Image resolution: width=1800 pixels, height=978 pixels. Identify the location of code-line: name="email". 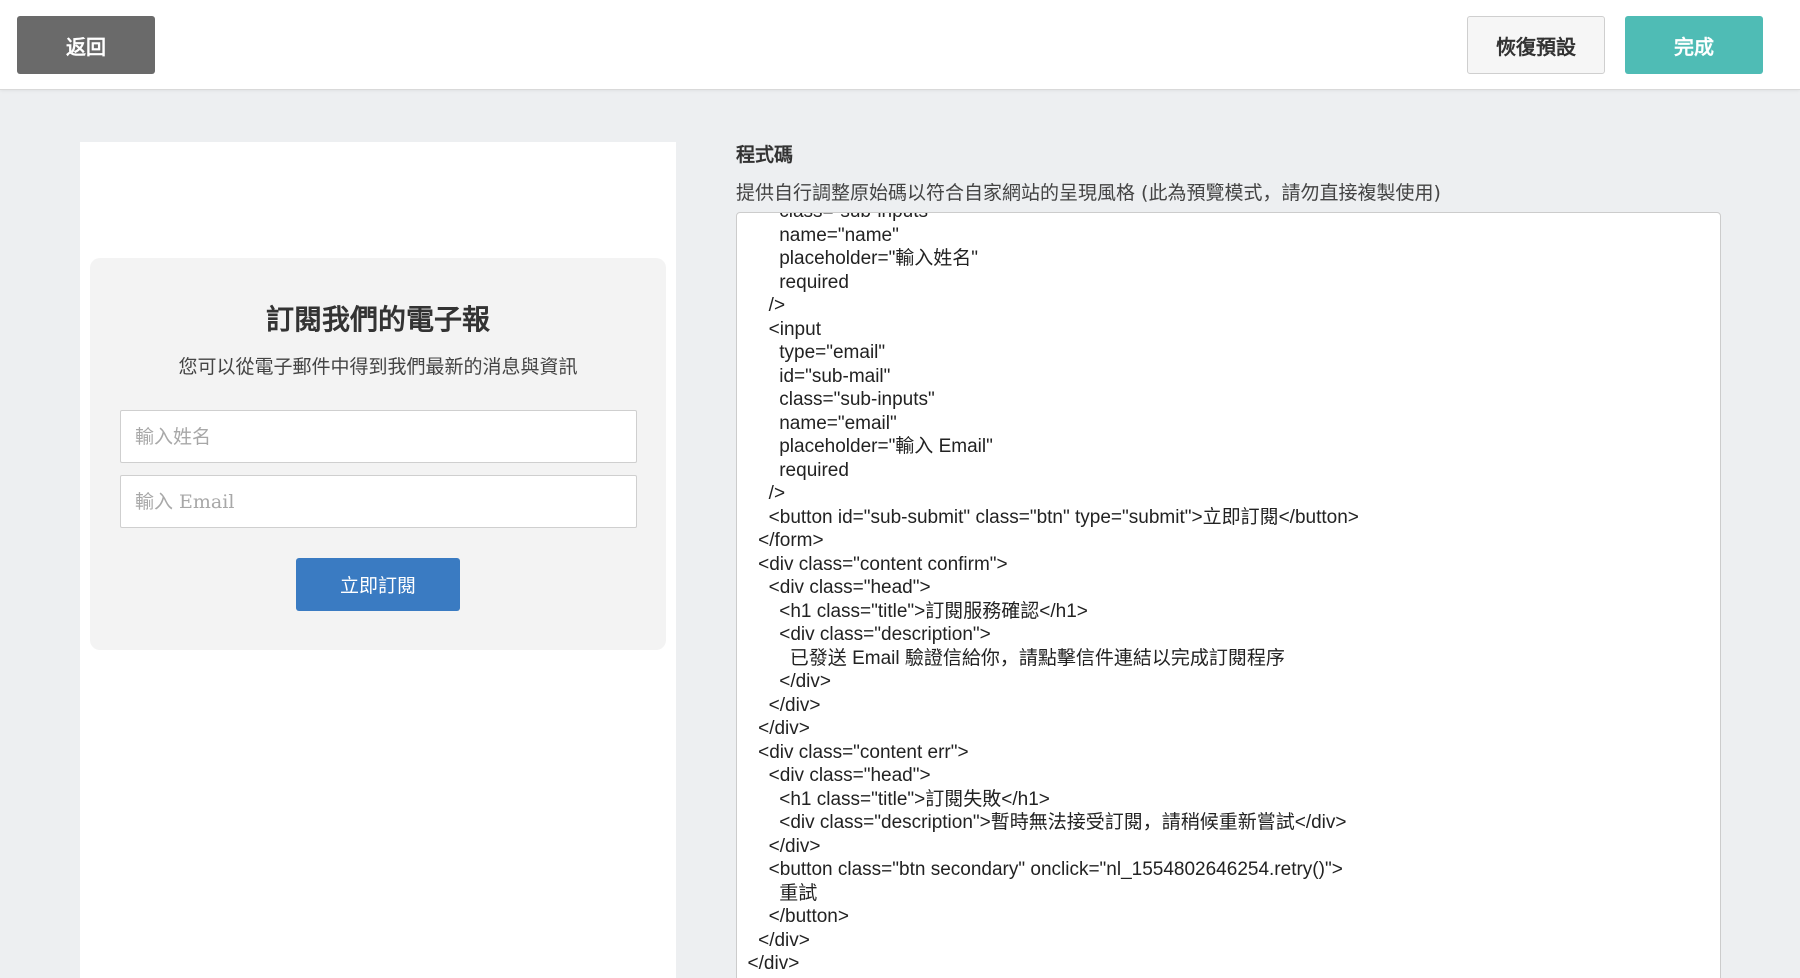
(817, 423).